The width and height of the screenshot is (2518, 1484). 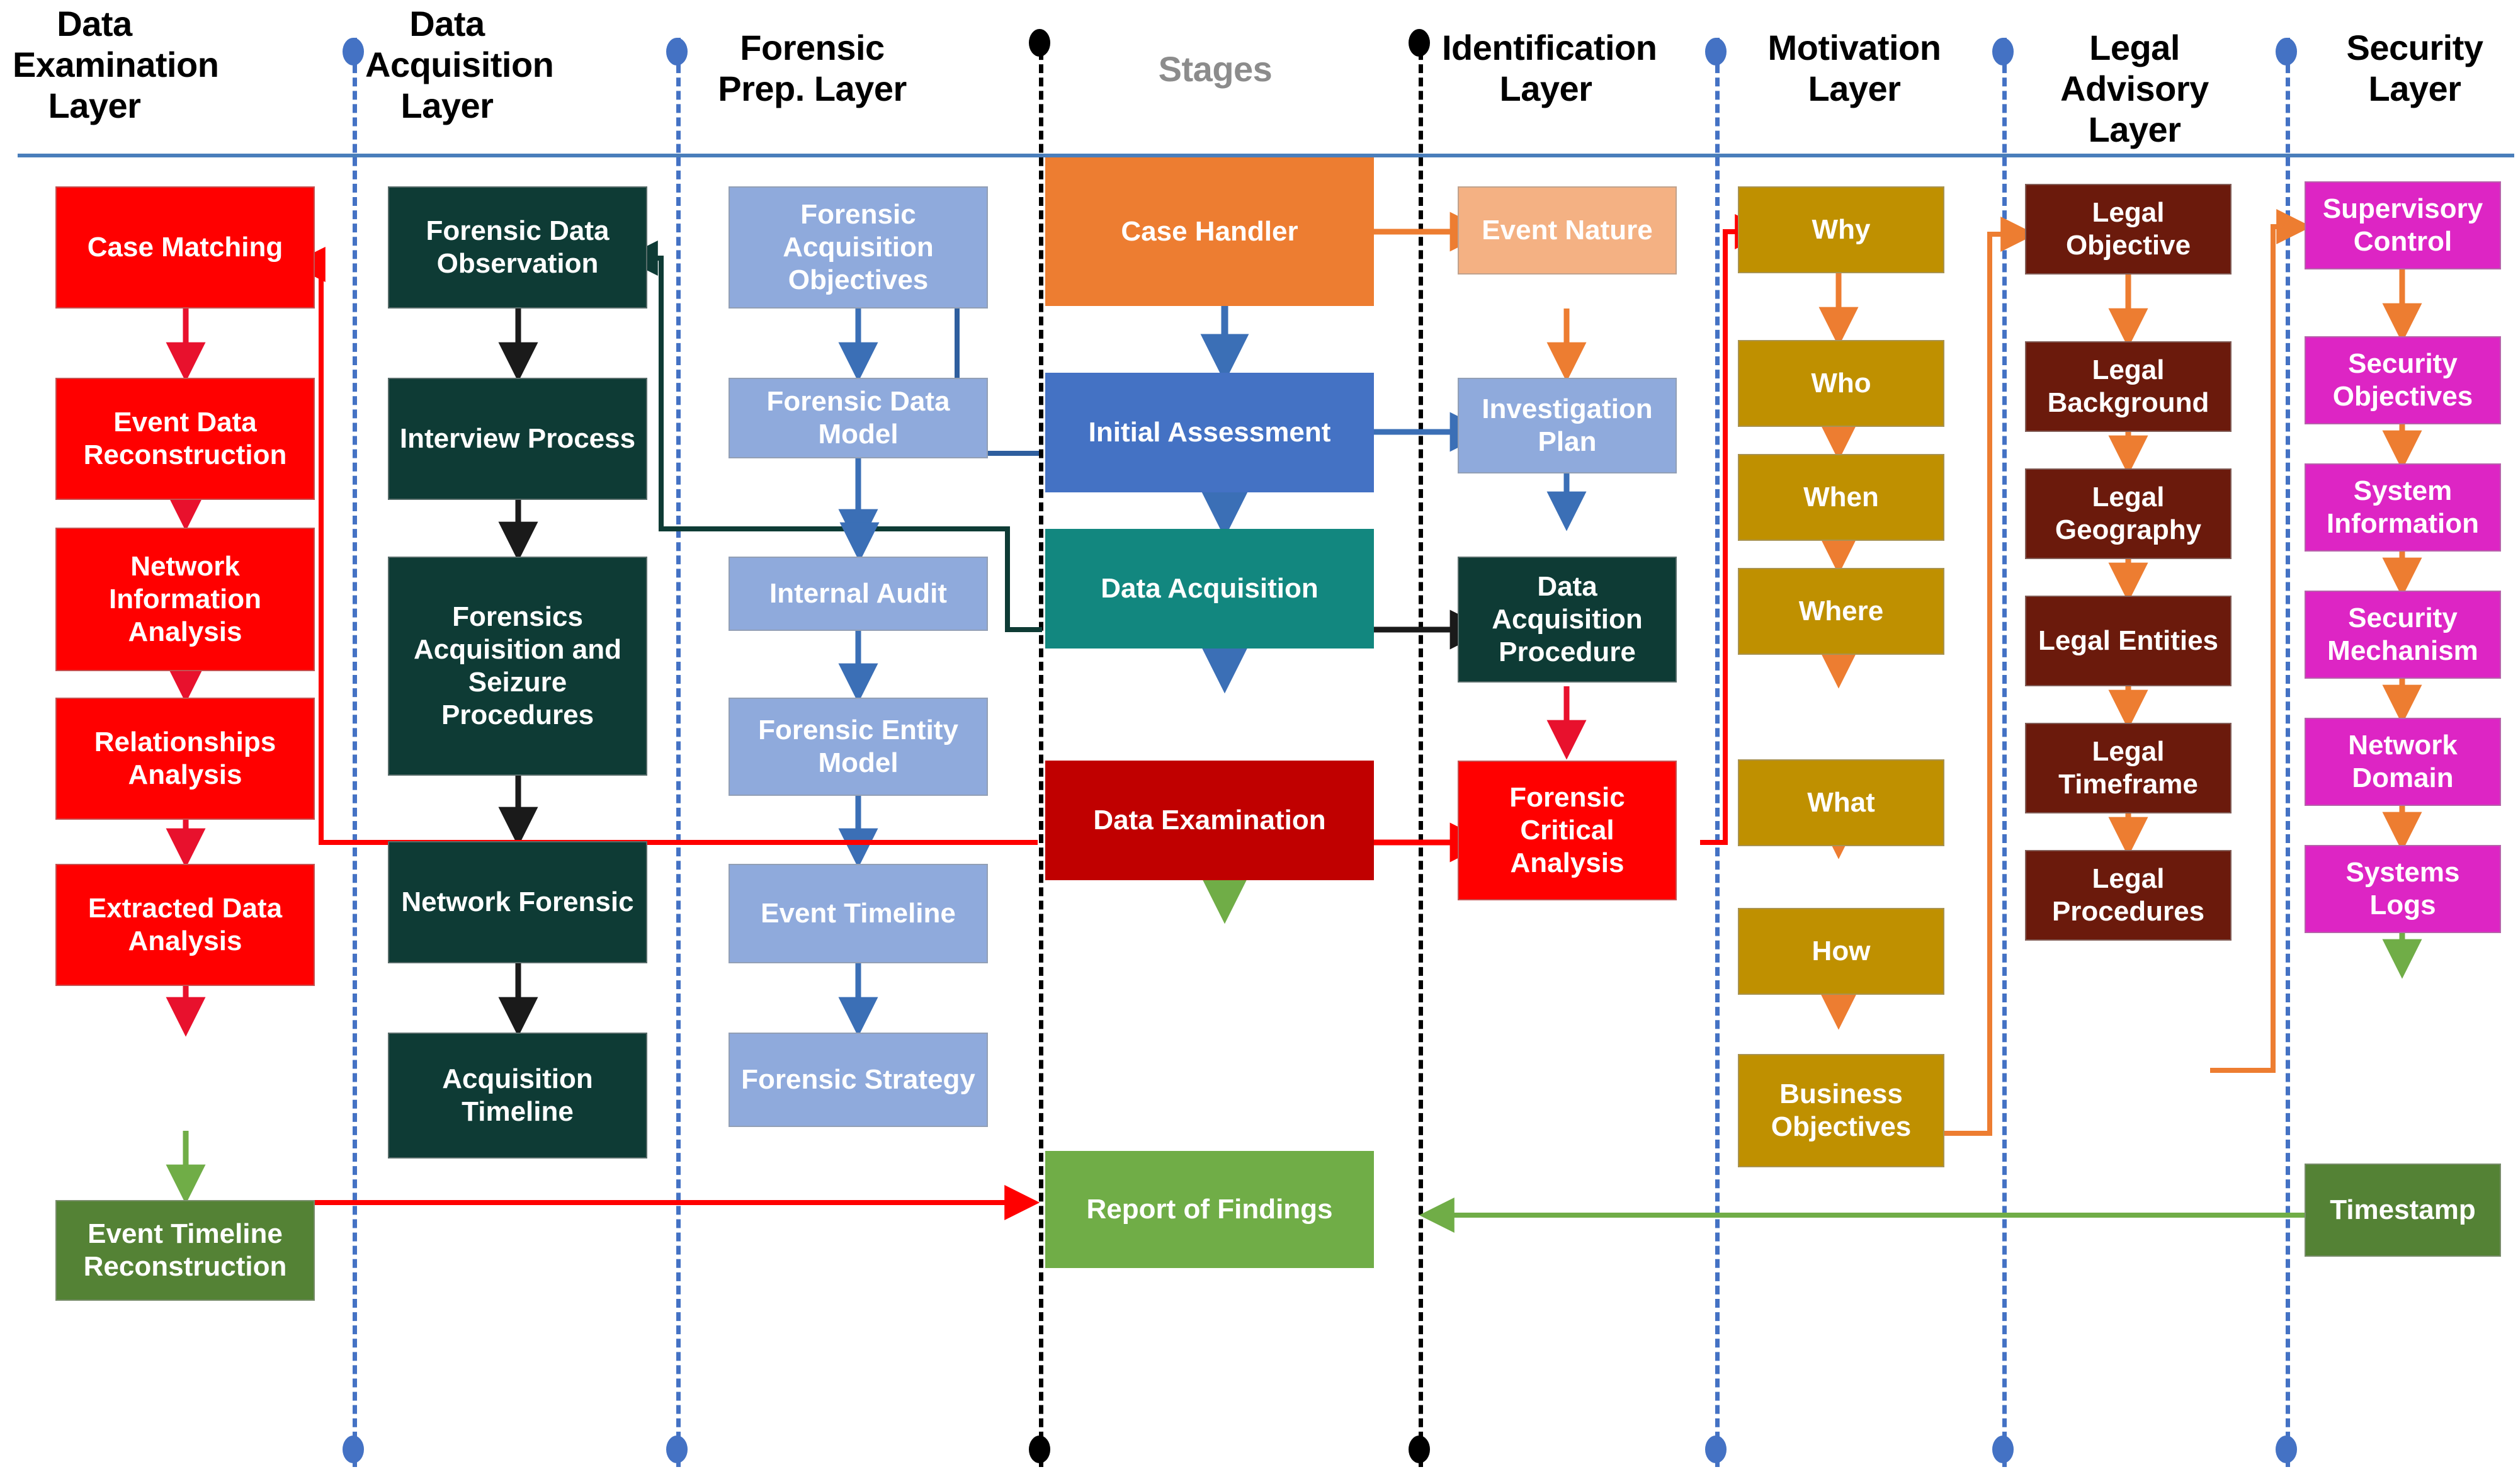 What do you see at coordinates (858, 914) in the screenshot?
I see `box-event-timeline: Event Timeline` at bounding box center [858, 914].